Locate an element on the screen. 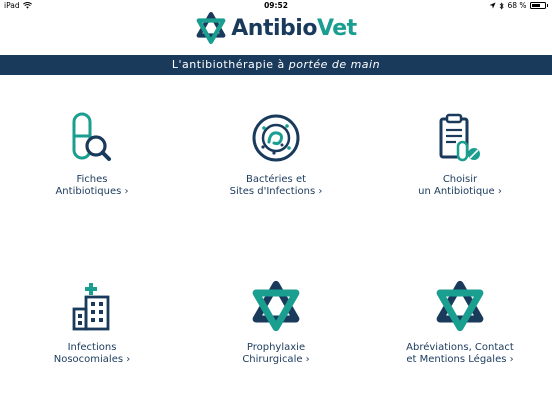 The image size is (552, 414). app-logo: AntibioVet is located at coordinates (276, 28).